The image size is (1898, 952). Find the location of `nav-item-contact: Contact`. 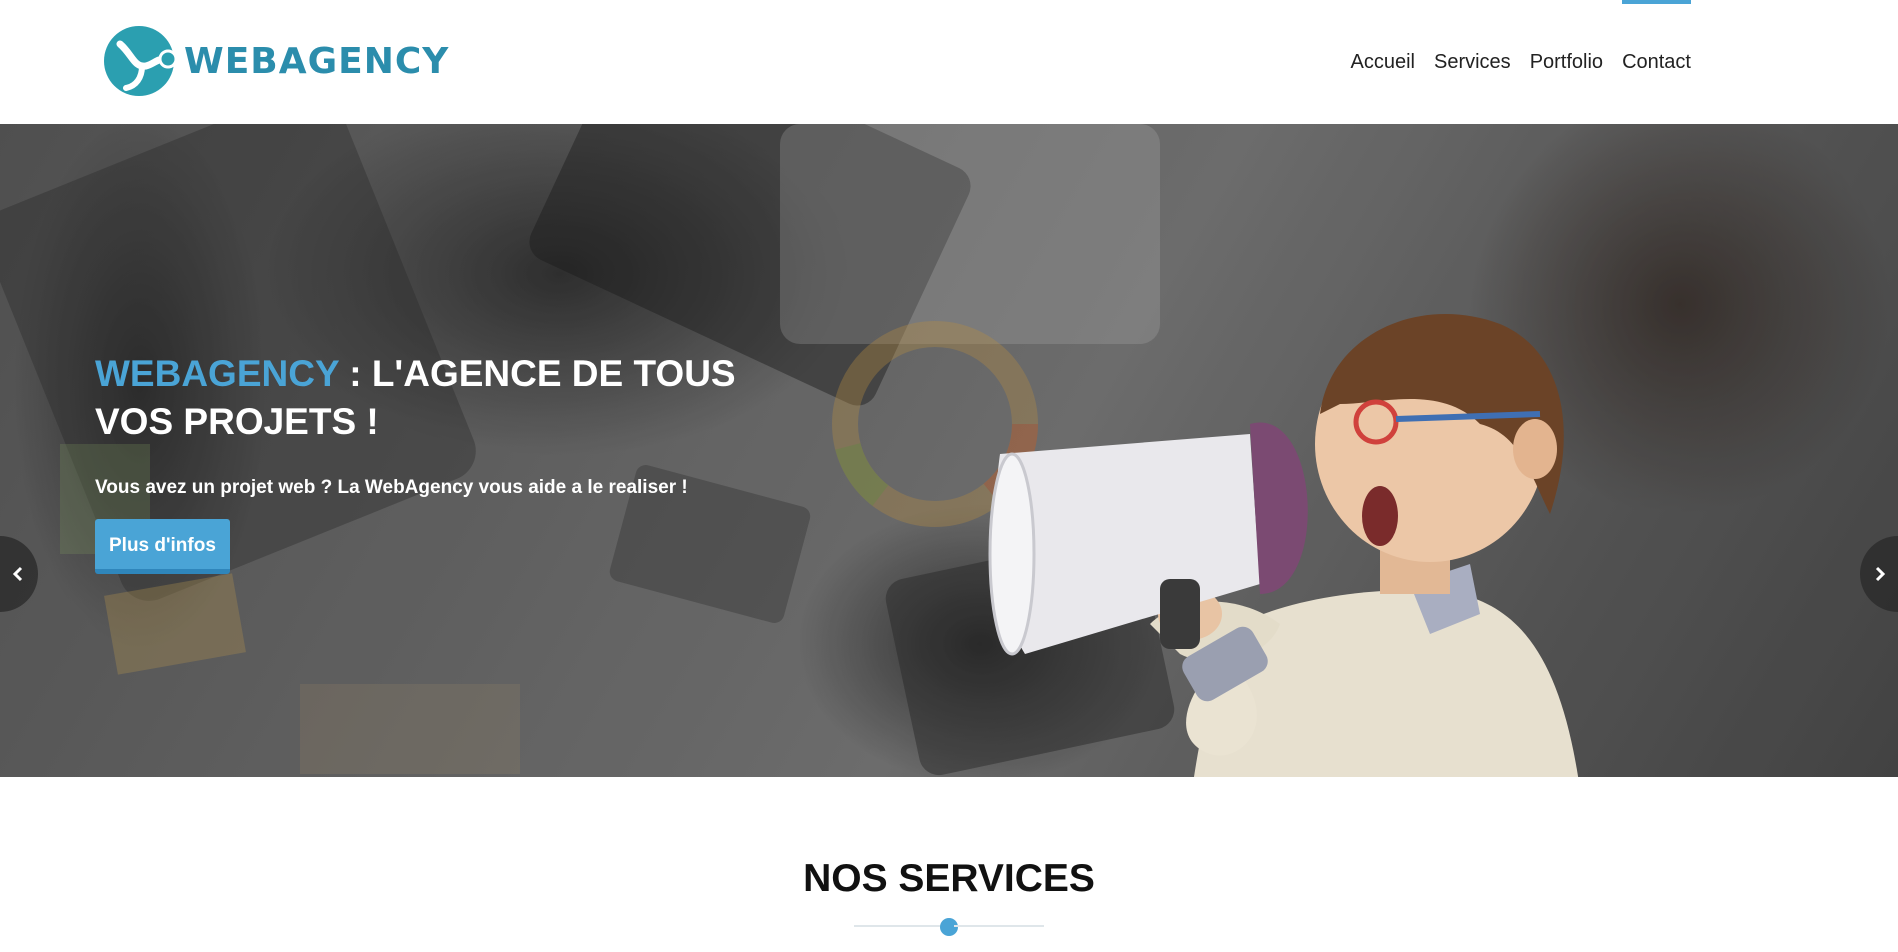

nav-item-contact: Contact is located at coordinates (1656, 62).